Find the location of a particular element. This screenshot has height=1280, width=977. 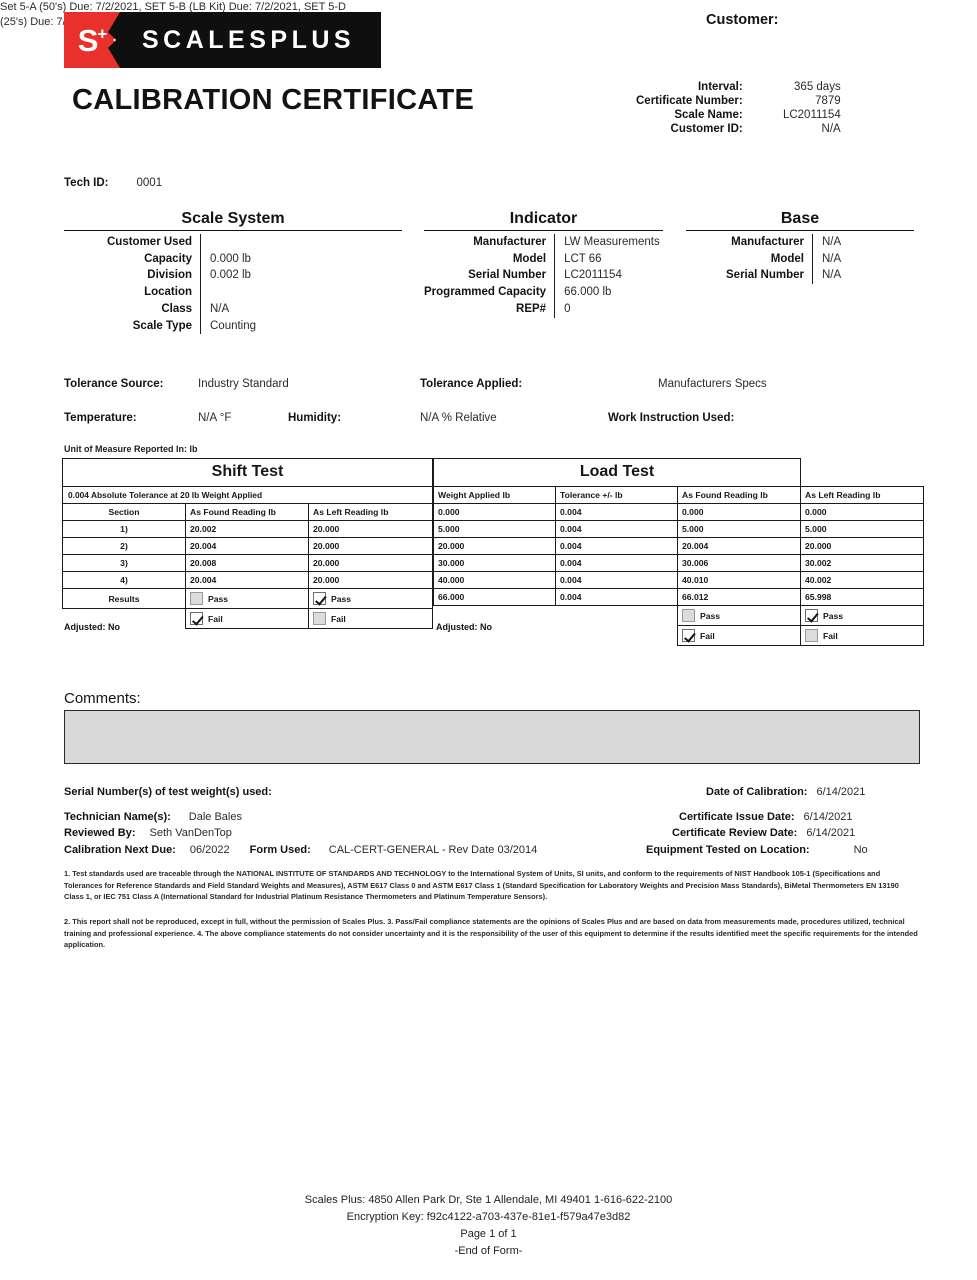

shift-as-left-pass-cell: Pass is located at coordinates (370, 598).